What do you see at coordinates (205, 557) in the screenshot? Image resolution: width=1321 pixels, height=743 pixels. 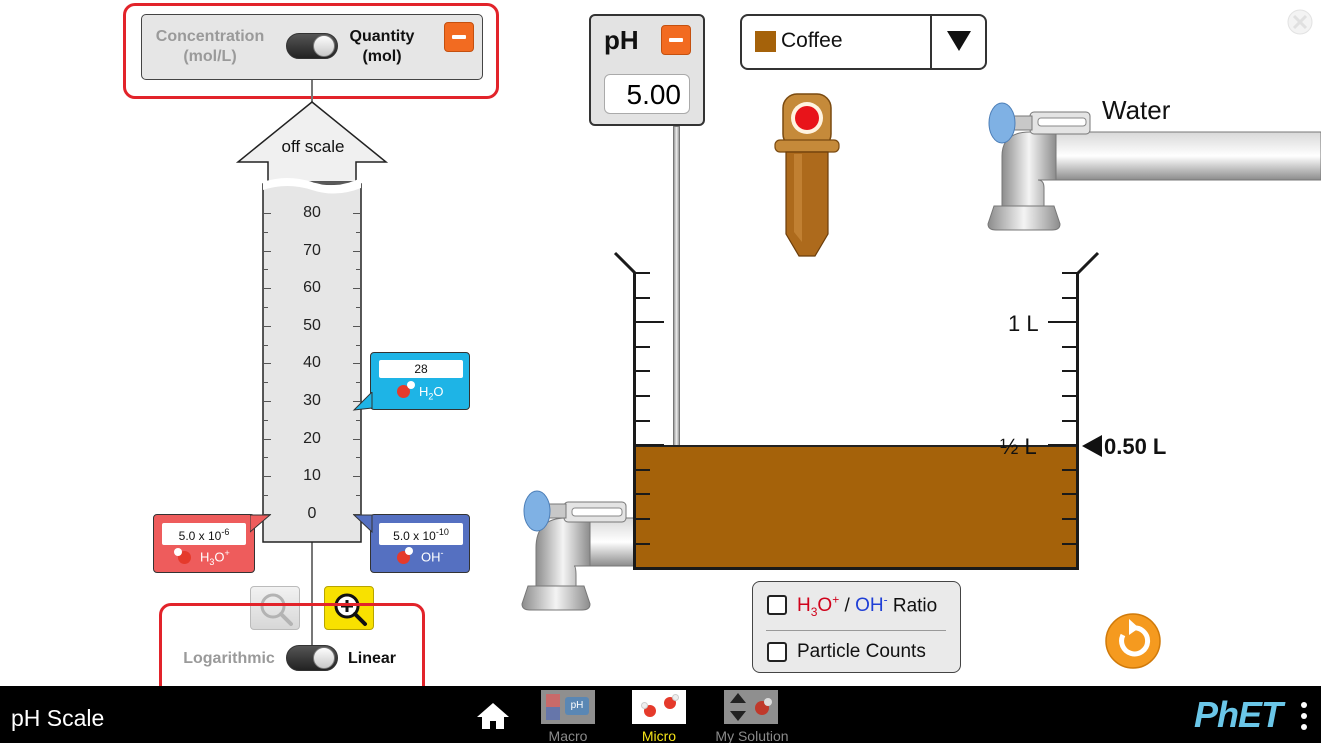 I see `h3o-label-base: H` at bounding box center [205, 557].